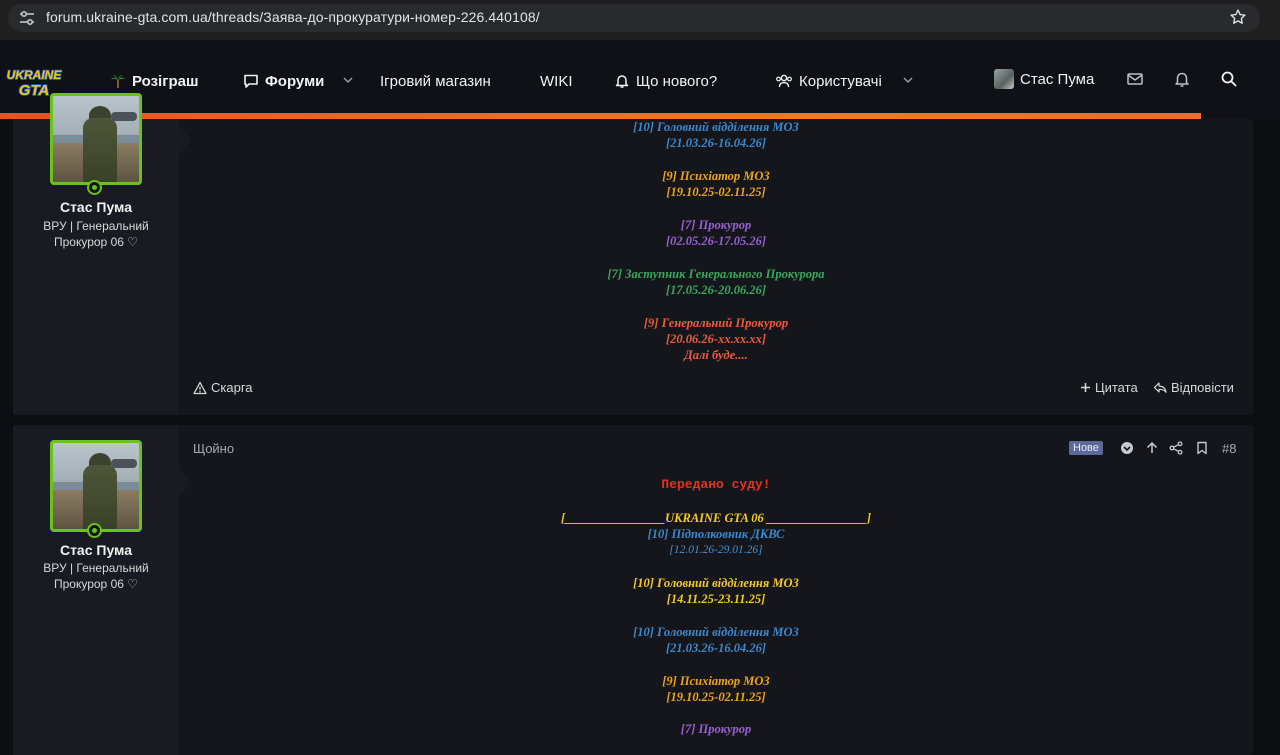  I want to click on arrow-up-icon, so click(1152, 448).